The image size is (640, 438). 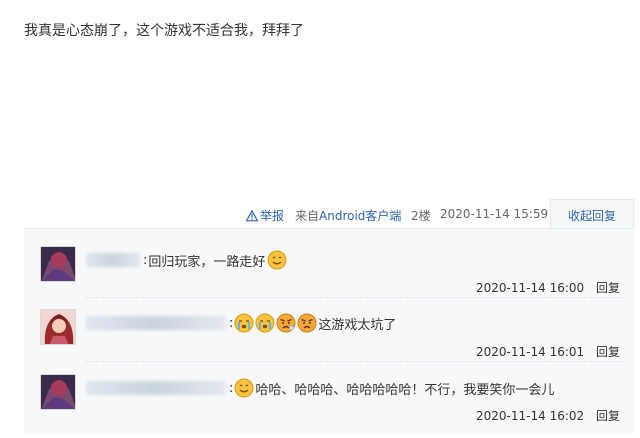 I want to click on reply-meta: 2020-11-14 16:00 回复, so click(x=548, y=287).